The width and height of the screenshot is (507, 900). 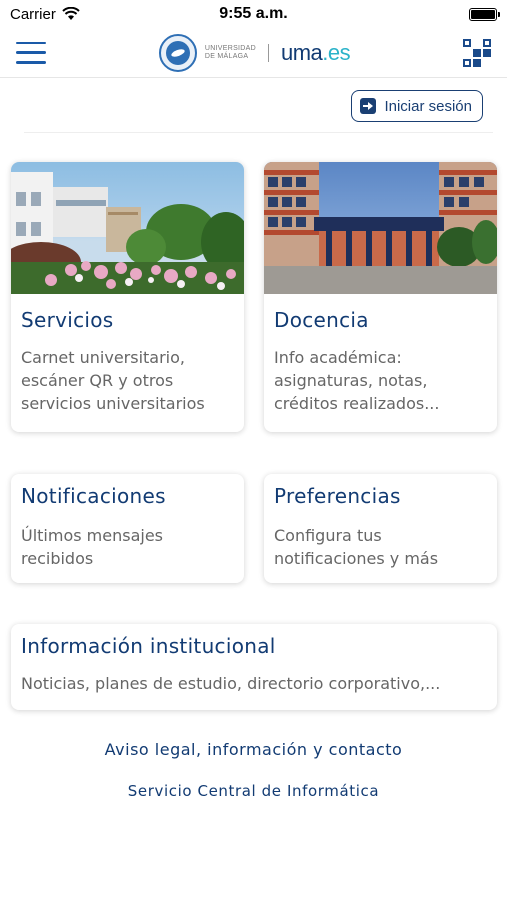 What do you see at coordinates (321, 320) in the screenshot?
I see `card-docencia-title: Docencia` at bounding box center [321, 320].